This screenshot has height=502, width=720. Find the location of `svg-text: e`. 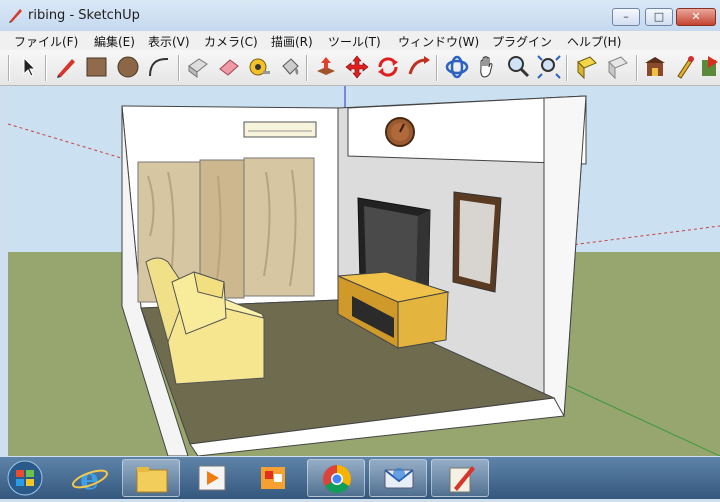

svg-text: e is located at coordinates (89, 479).